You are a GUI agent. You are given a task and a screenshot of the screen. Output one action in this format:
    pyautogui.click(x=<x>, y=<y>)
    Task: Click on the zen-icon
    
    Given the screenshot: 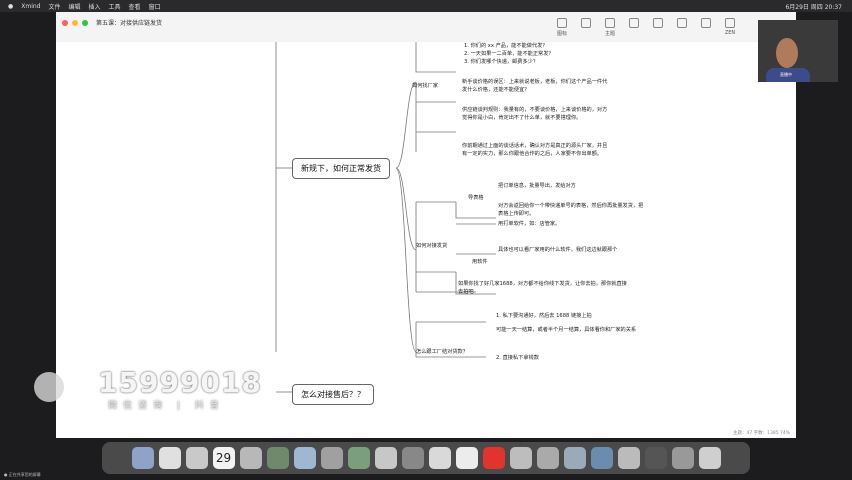 What is the action you would take?
    pyautogui.click(x=730, y=23)
    